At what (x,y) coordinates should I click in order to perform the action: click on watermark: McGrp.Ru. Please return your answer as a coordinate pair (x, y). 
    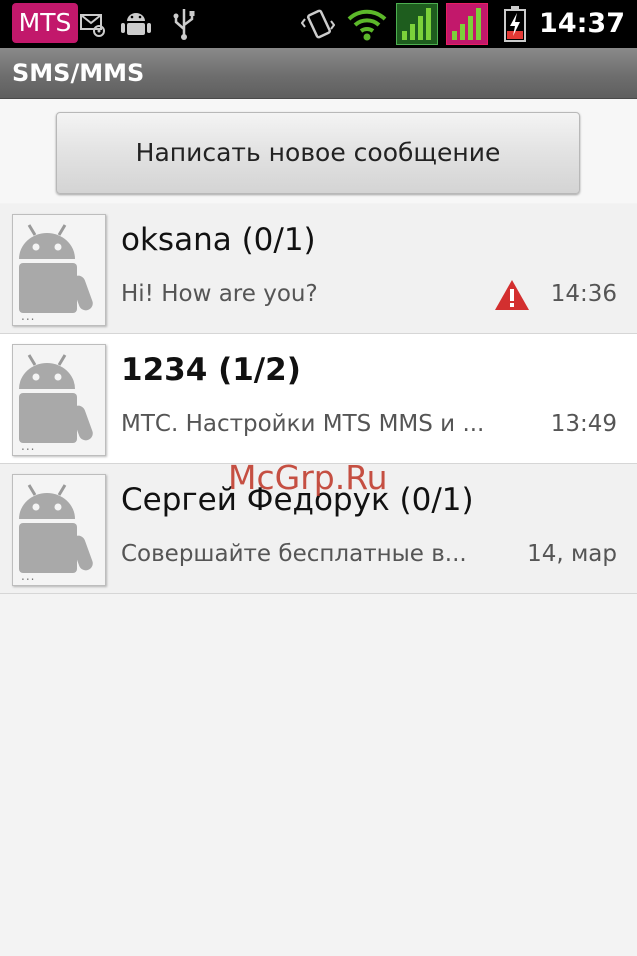
    Looking at the image, I should click on (308, 477).